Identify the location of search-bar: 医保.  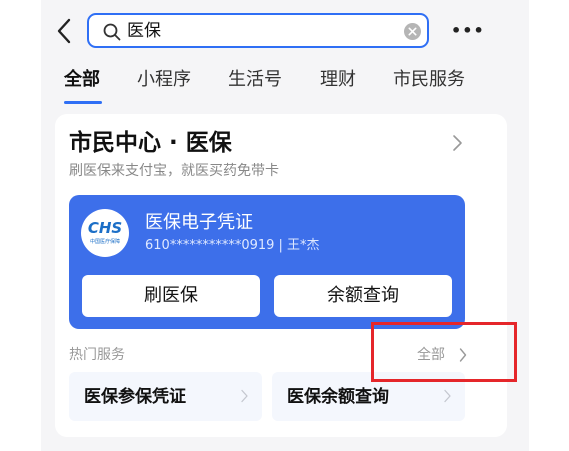
(258, 30).